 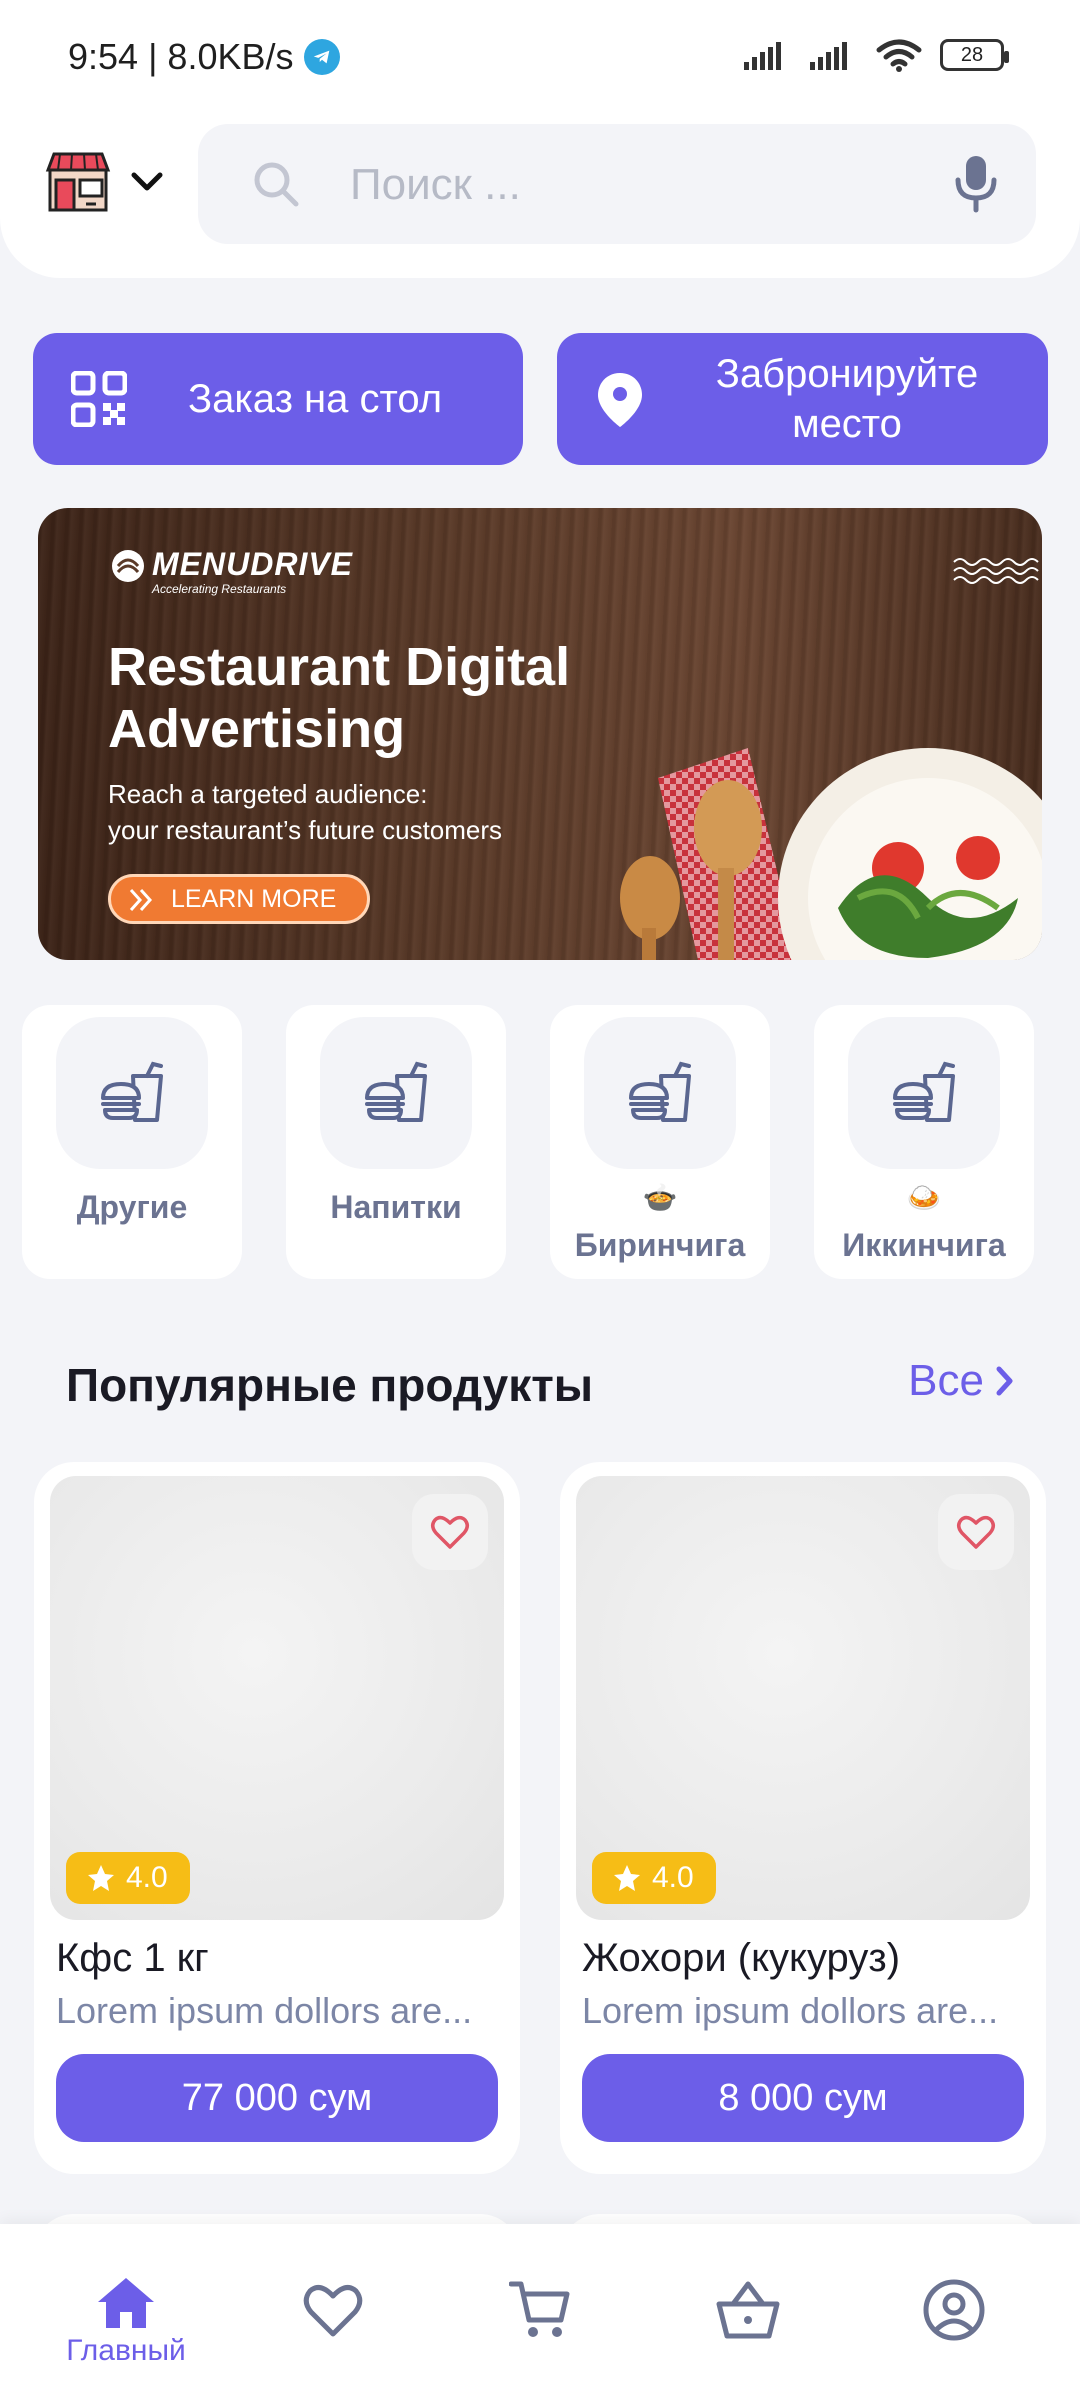 I want to click on category-label: Другие, so click(x=132, y=1207).